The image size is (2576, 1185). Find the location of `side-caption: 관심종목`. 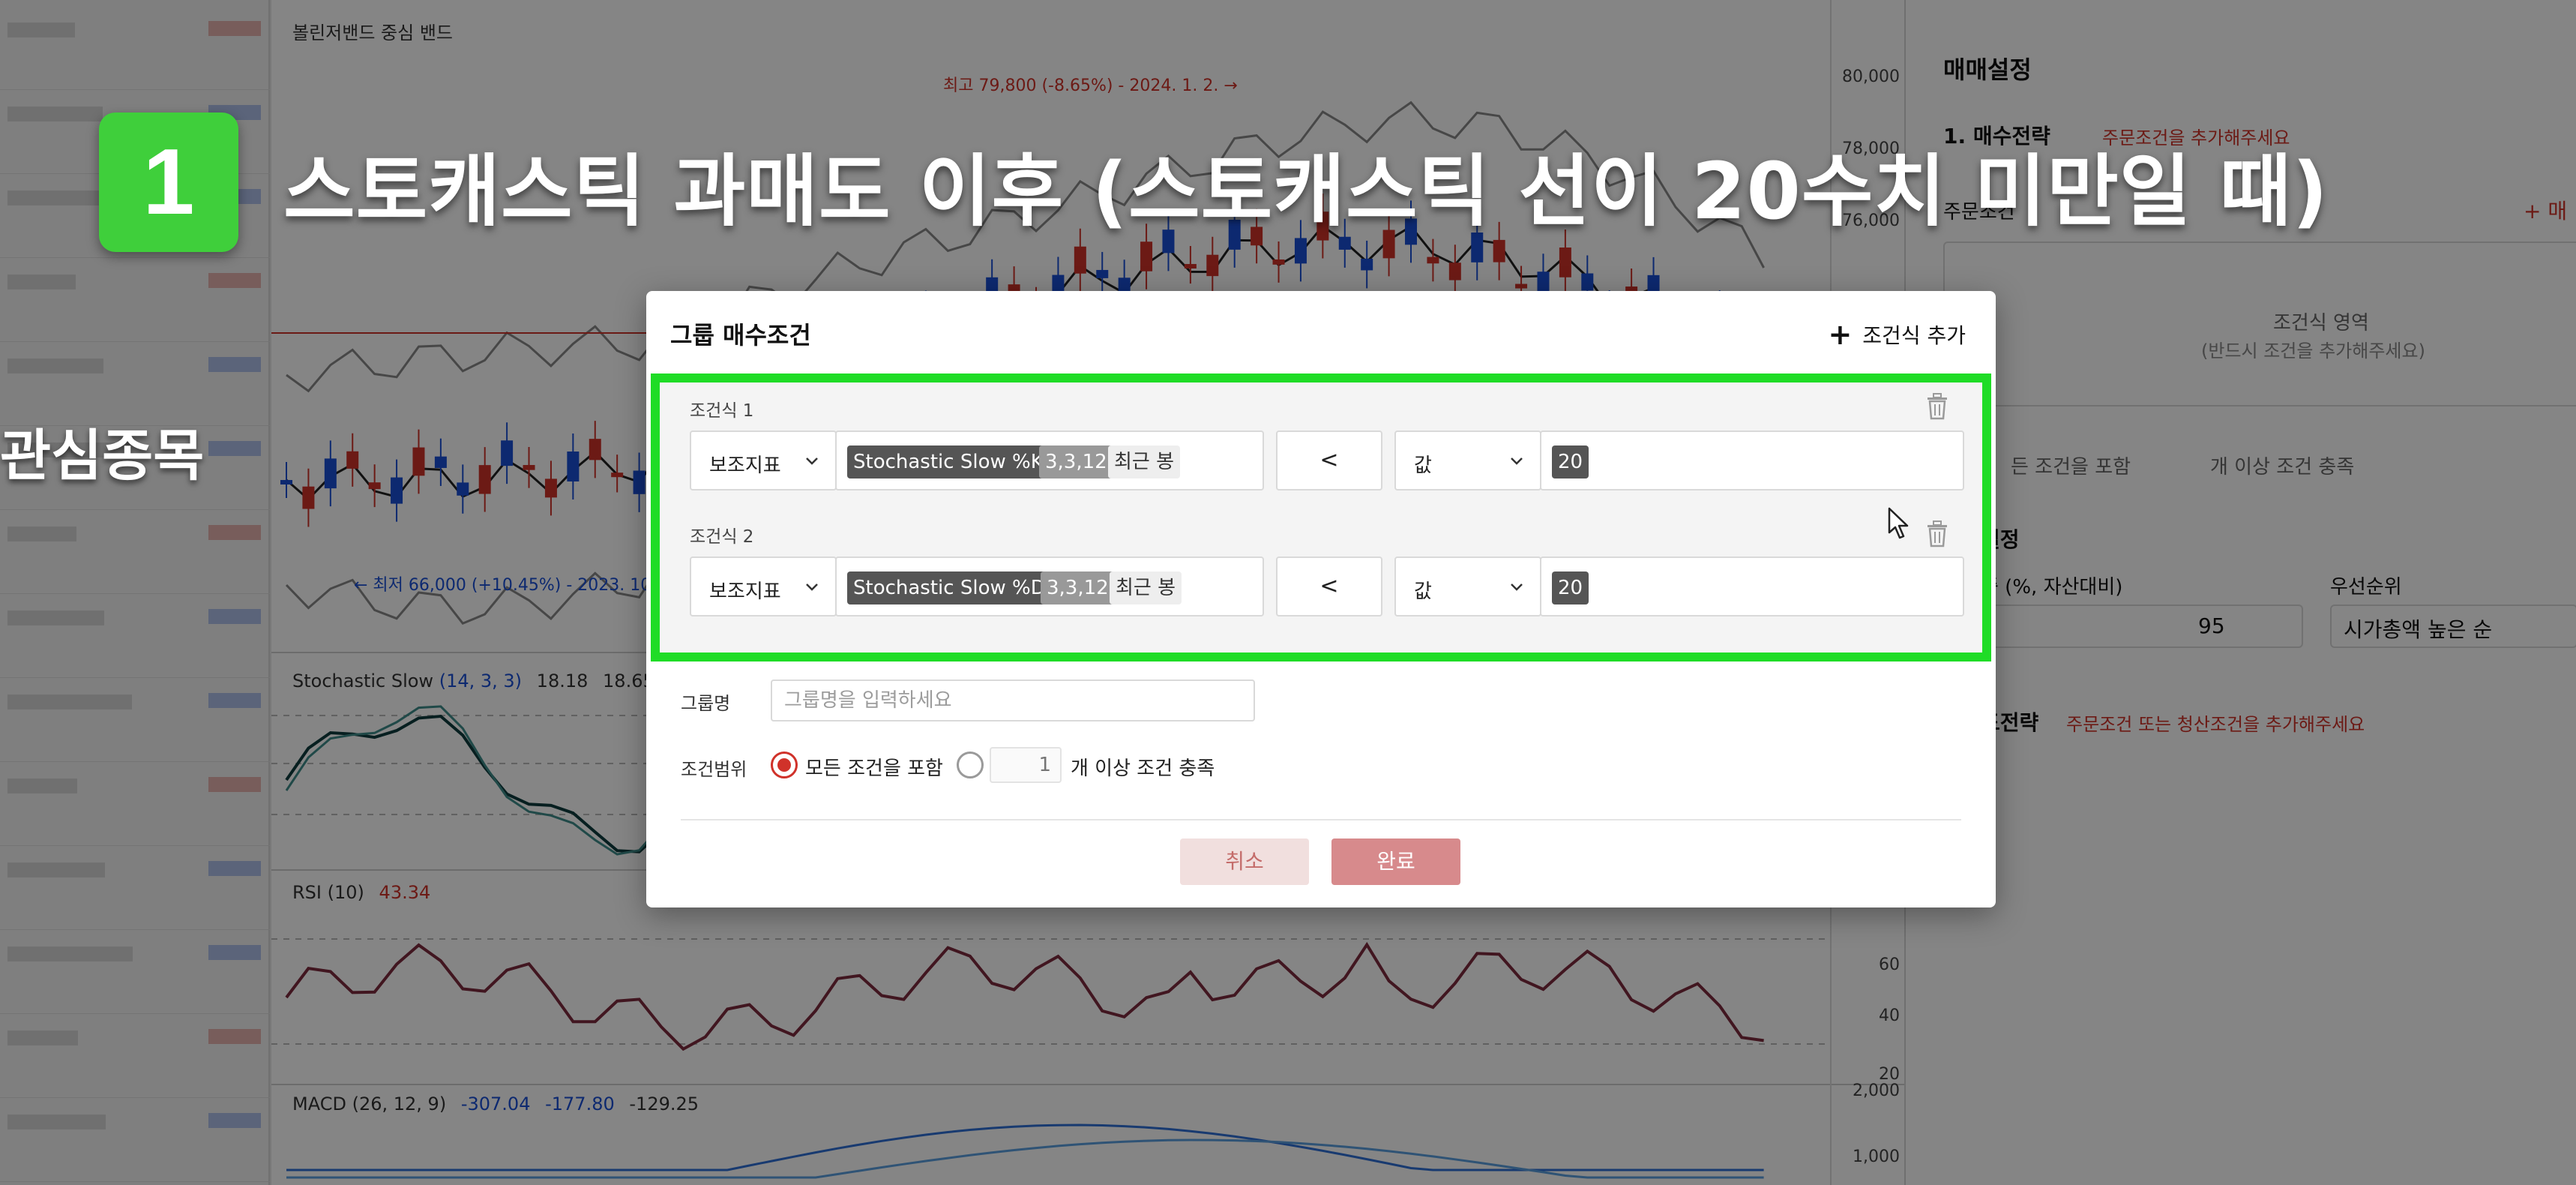

side-caption: 관심종목 is located at coordinates (103, 456).